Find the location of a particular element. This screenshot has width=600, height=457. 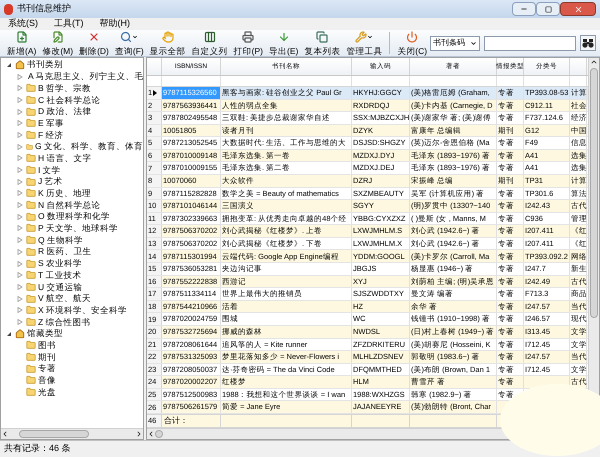

tree-item: I 文学 is located at coordinates (49, 170).